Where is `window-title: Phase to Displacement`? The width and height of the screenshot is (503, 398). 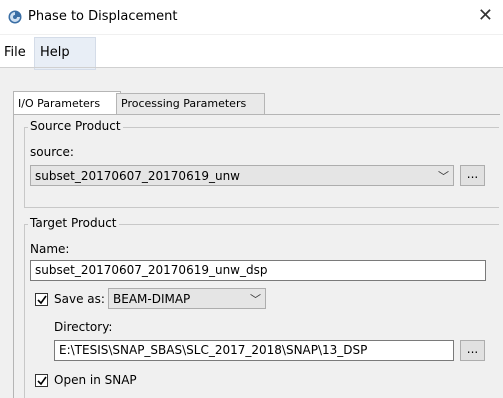
window-title: Phase to Displacement is located at coordinates (103, 16).